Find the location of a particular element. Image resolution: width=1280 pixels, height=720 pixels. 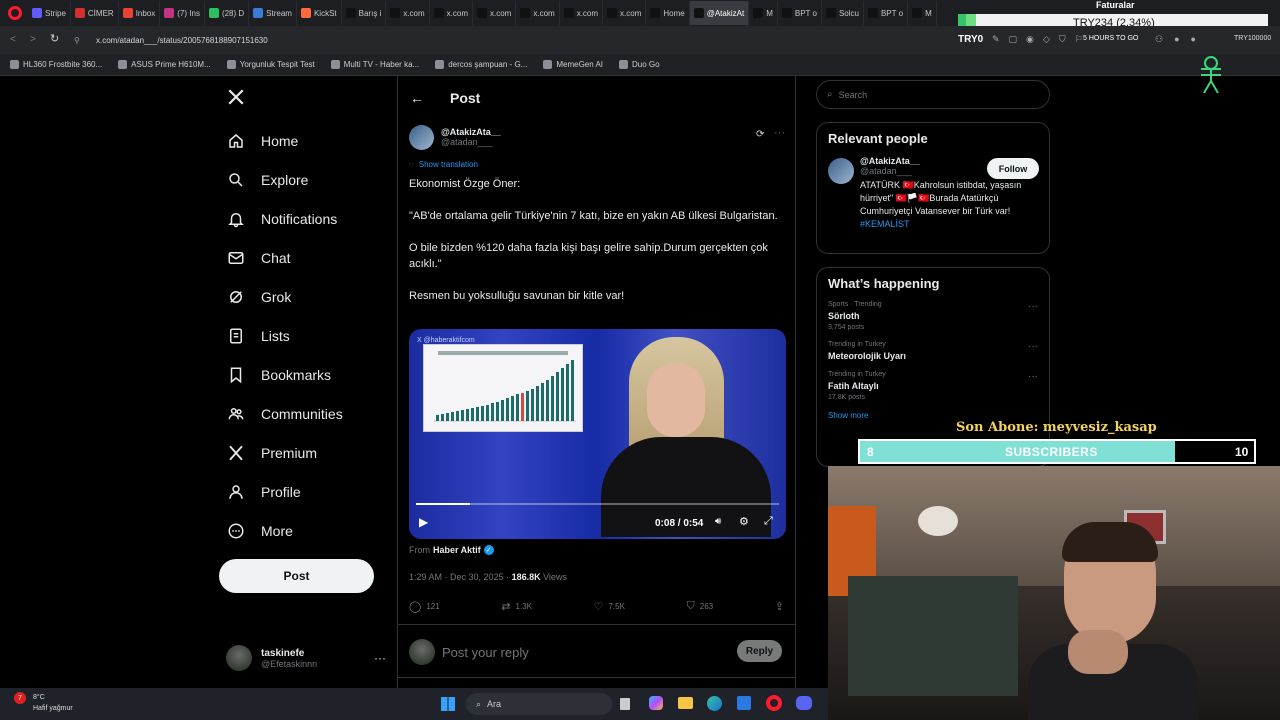

discord-icon is located at coordinates (804, 703).